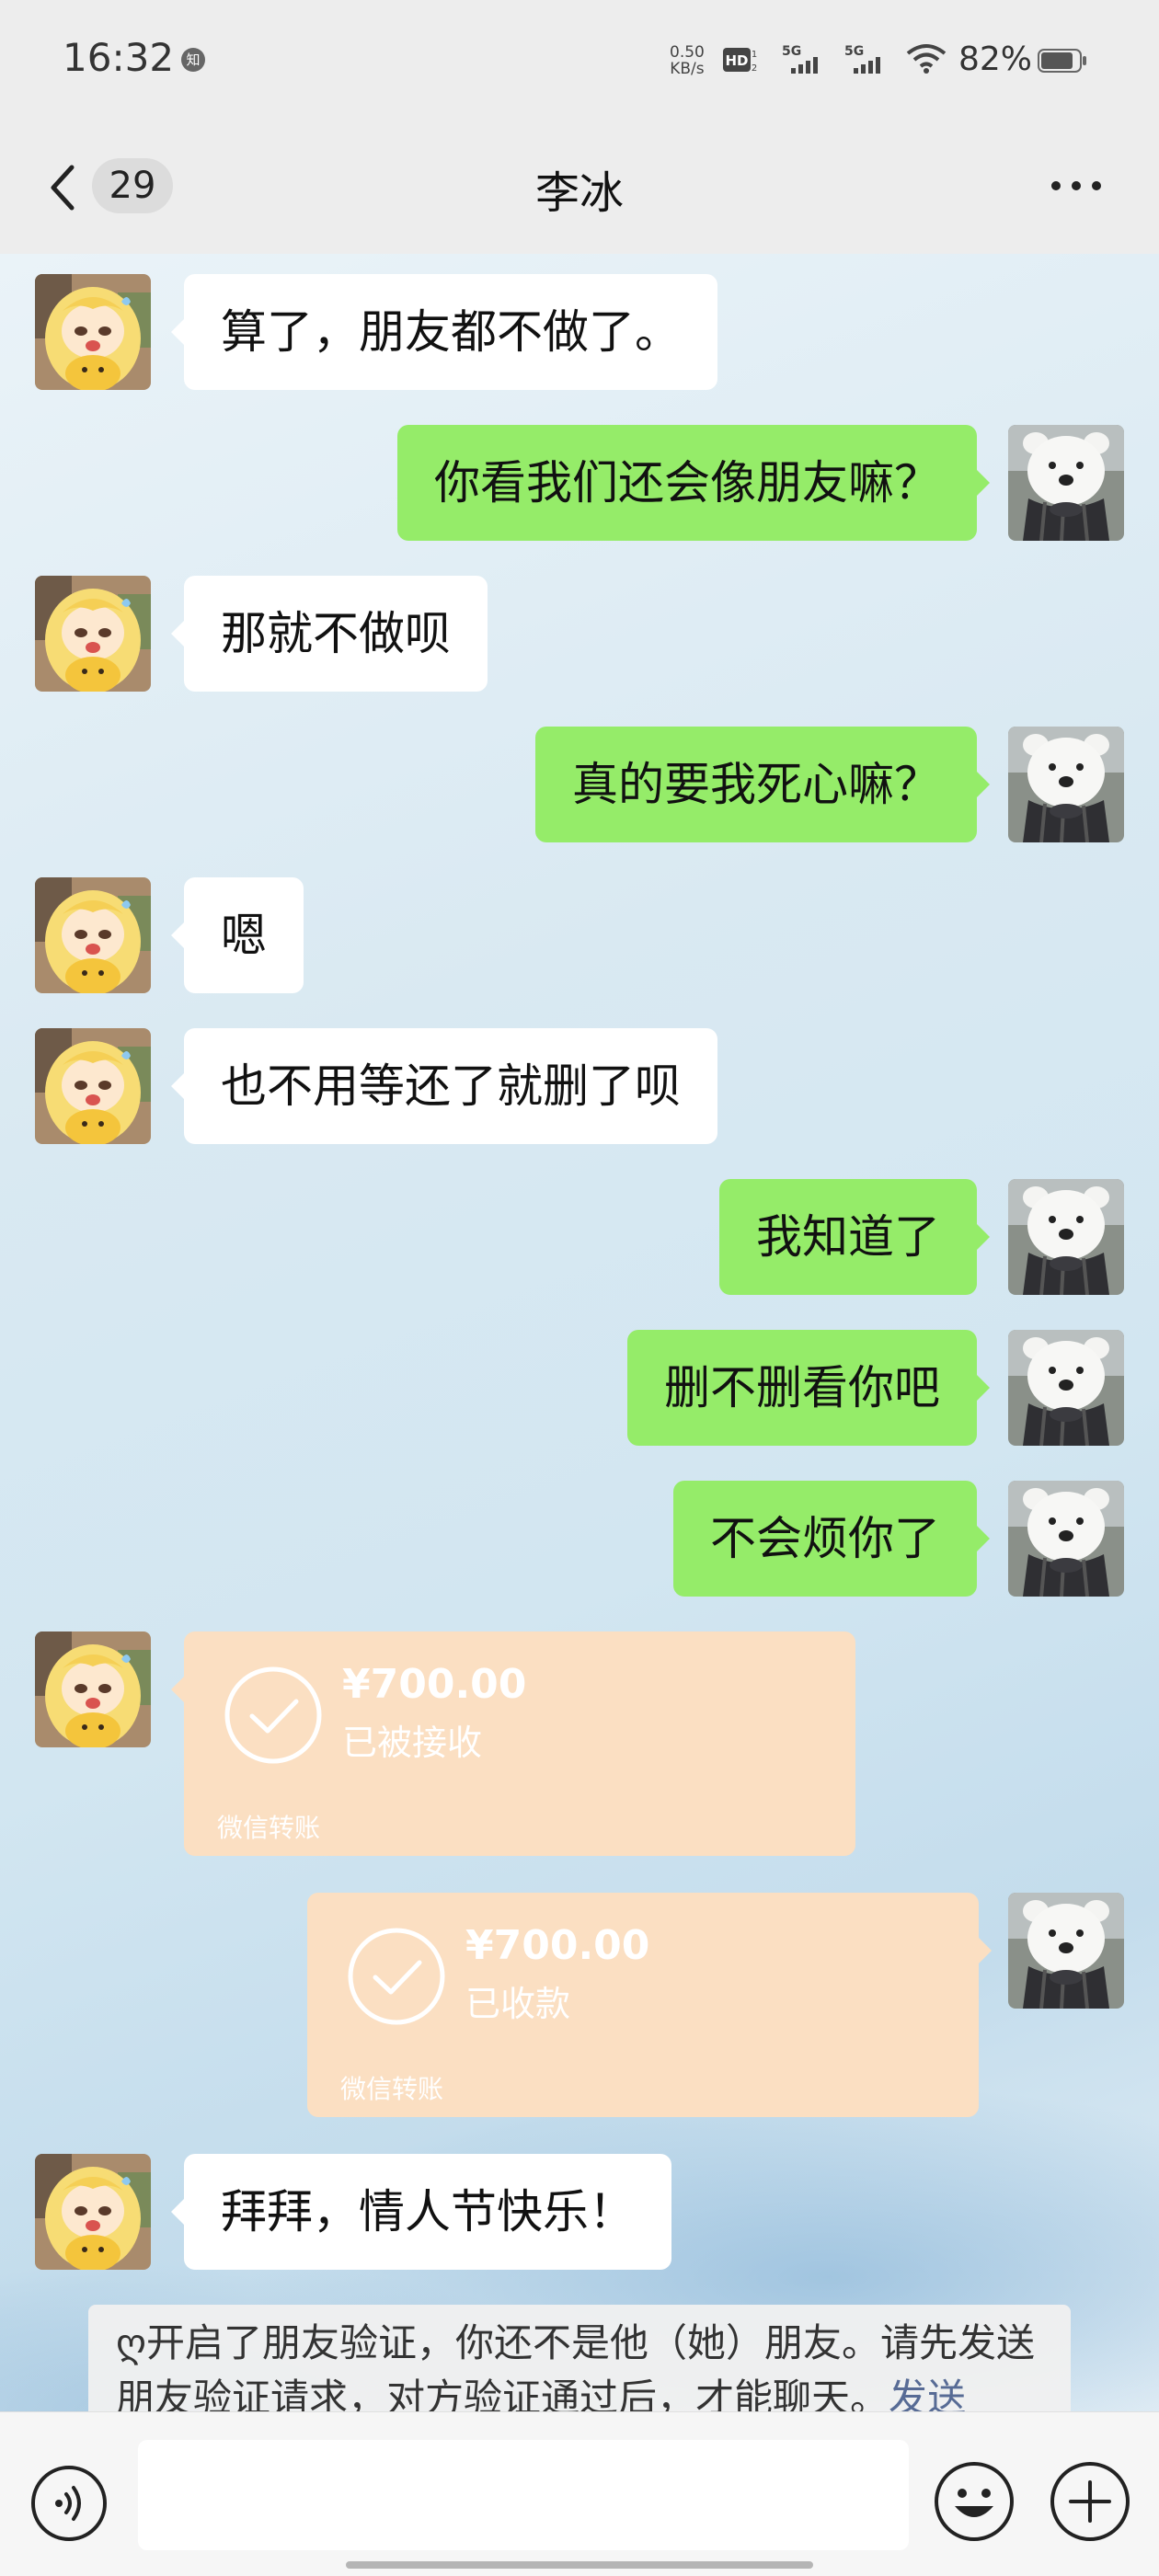 The width and height of the screenshot is (1159, 2576). I want to click on svg-text: 1, so click(754, 55).